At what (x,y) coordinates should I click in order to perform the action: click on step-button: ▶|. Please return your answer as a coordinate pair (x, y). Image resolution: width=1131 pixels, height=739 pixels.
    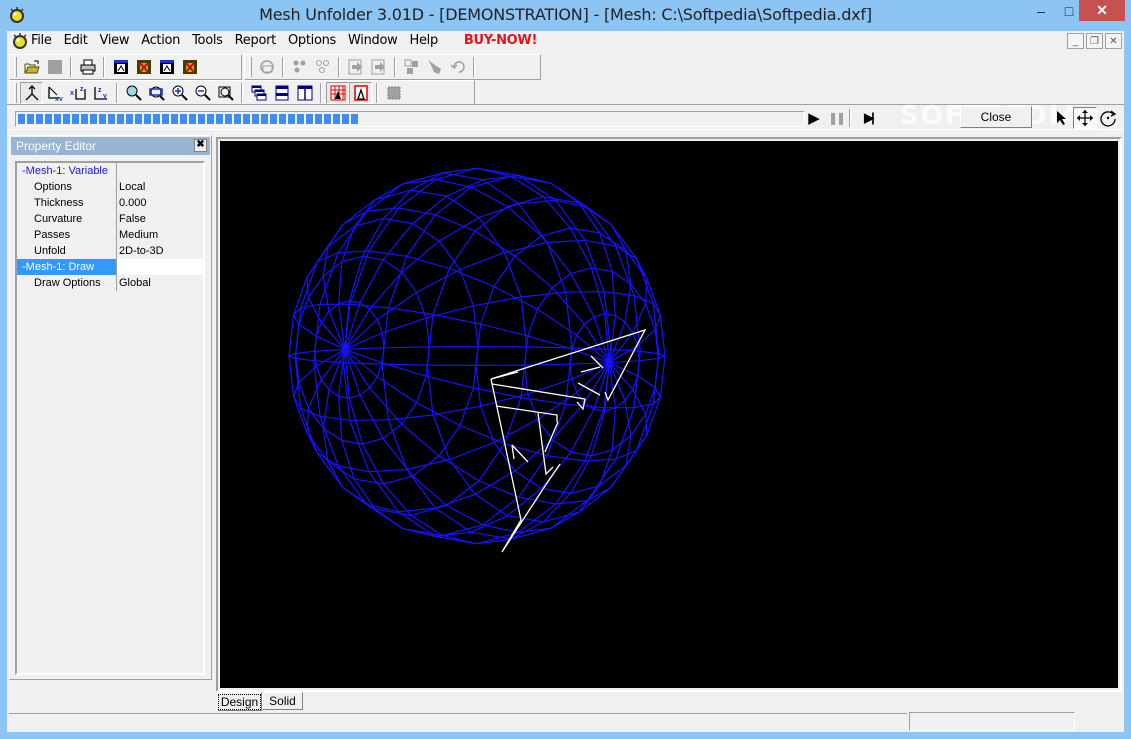
    Looking at the image, I should click on (868, 118).